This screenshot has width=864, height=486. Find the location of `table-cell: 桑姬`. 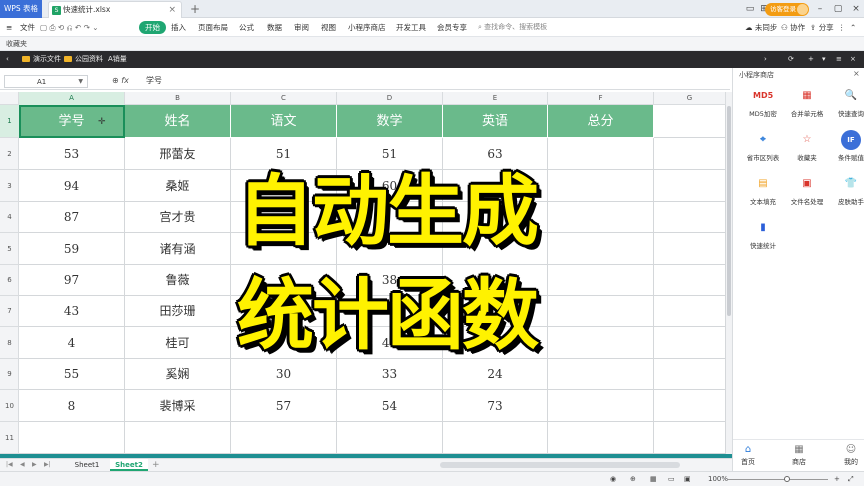

table-cell: 桑姬 is located at coordinates (178, 186).